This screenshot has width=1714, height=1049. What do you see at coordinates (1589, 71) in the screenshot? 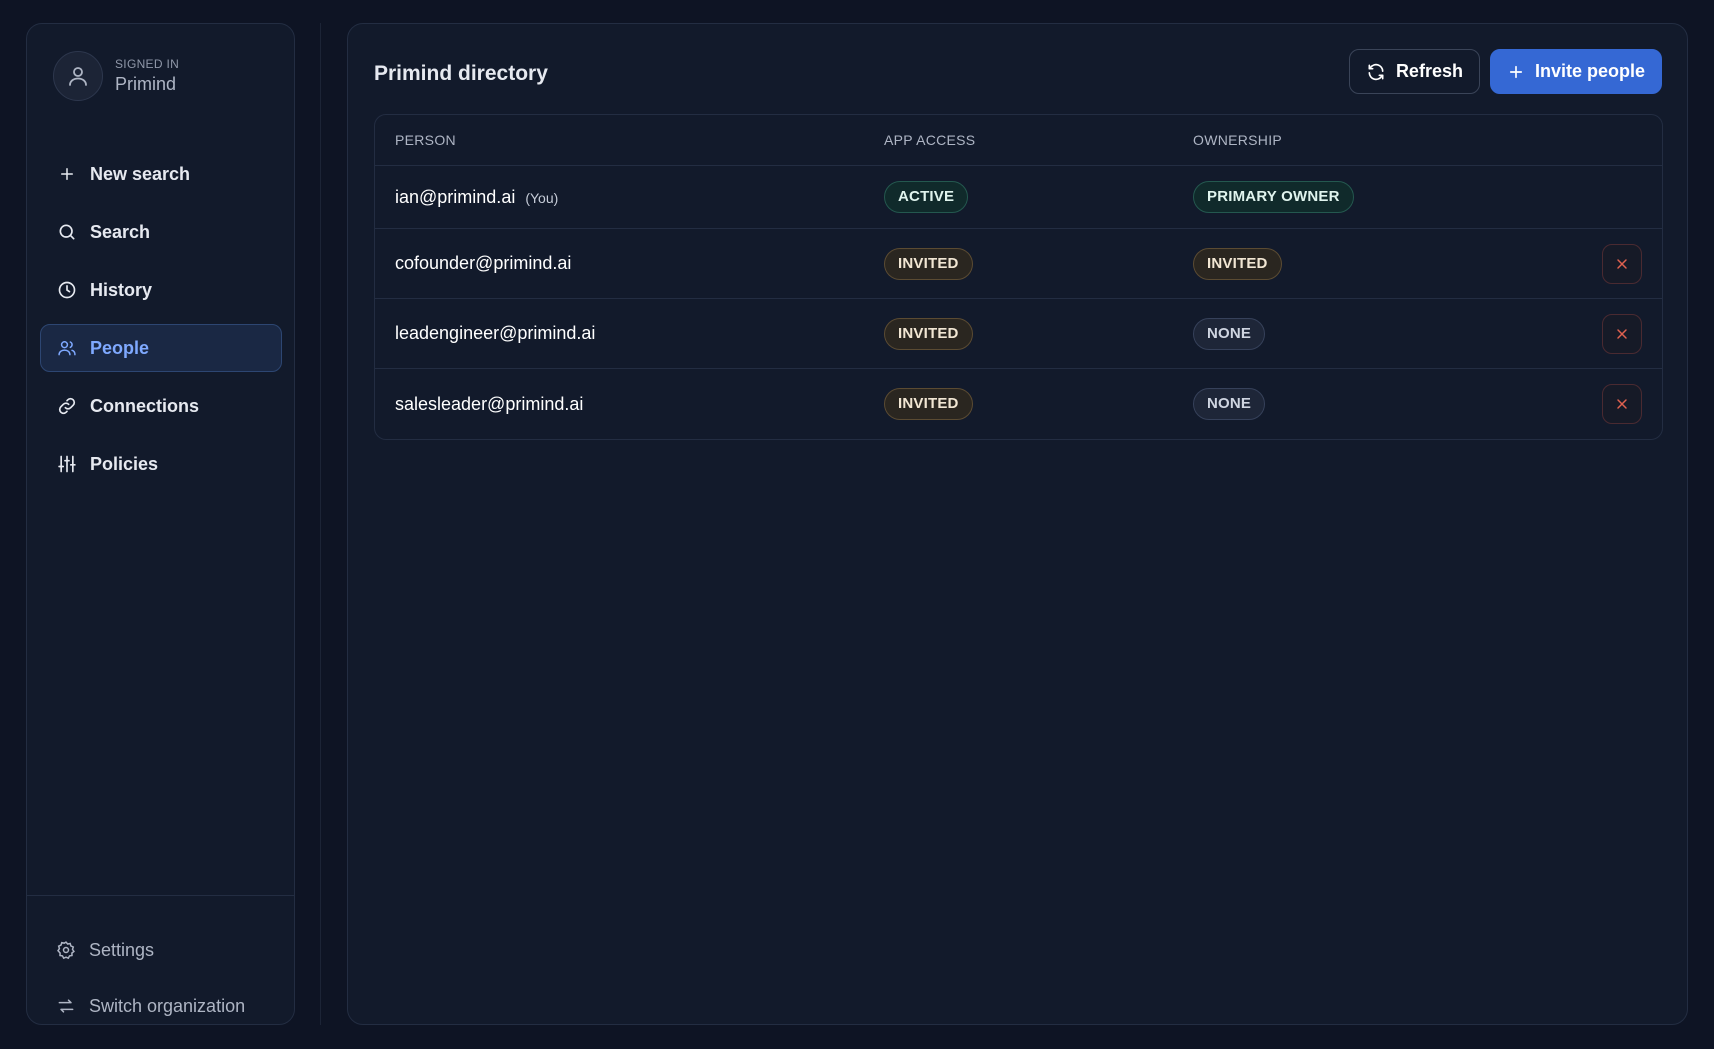
I see `invite-label: Invite people` at bounding box center [1589, 71].